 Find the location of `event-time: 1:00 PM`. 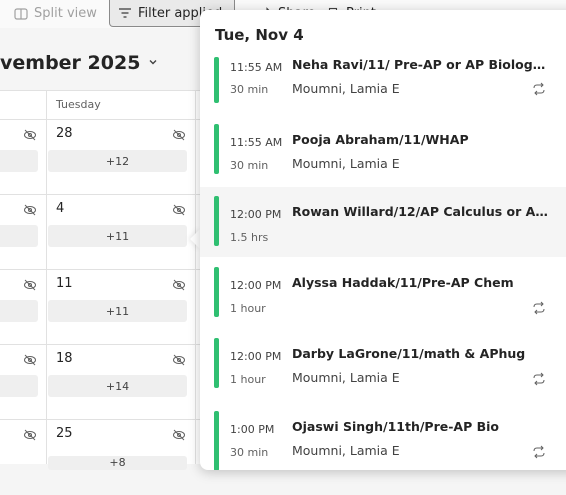

event-time: 1:00 PM is located at coordinates (252, 429).